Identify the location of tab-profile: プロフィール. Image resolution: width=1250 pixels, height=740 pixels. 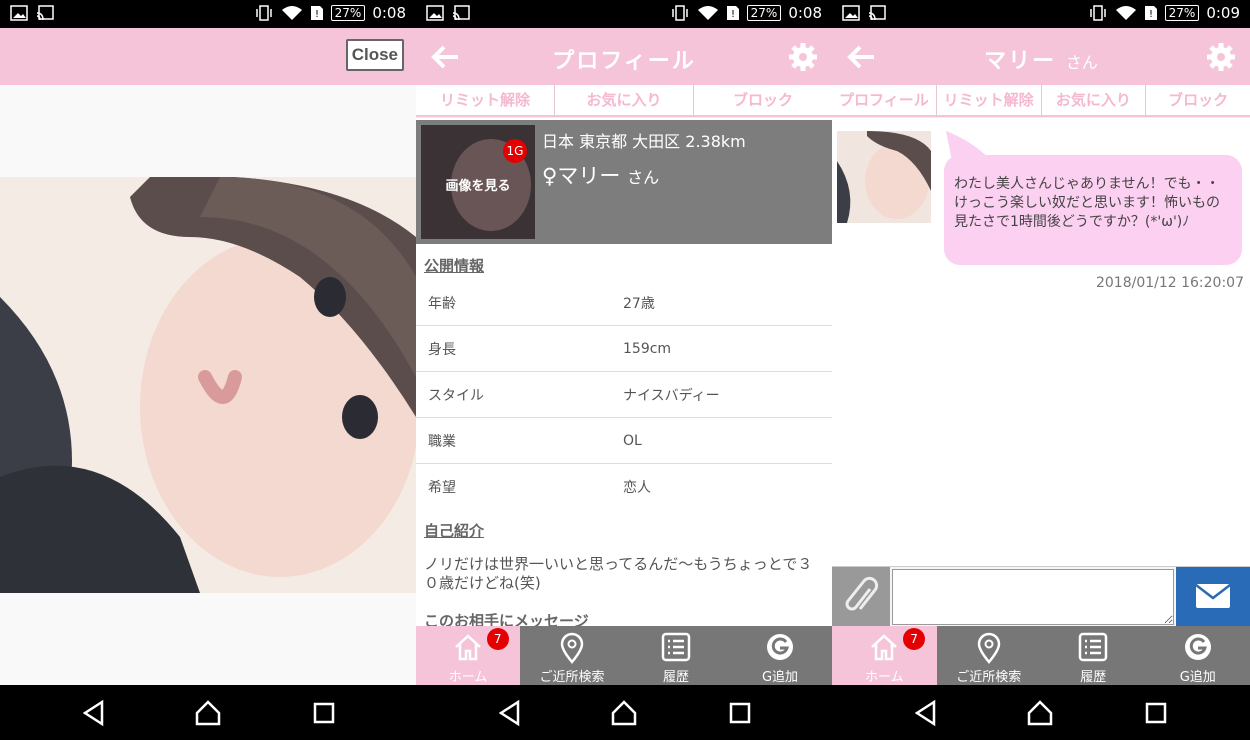
(884, 101).